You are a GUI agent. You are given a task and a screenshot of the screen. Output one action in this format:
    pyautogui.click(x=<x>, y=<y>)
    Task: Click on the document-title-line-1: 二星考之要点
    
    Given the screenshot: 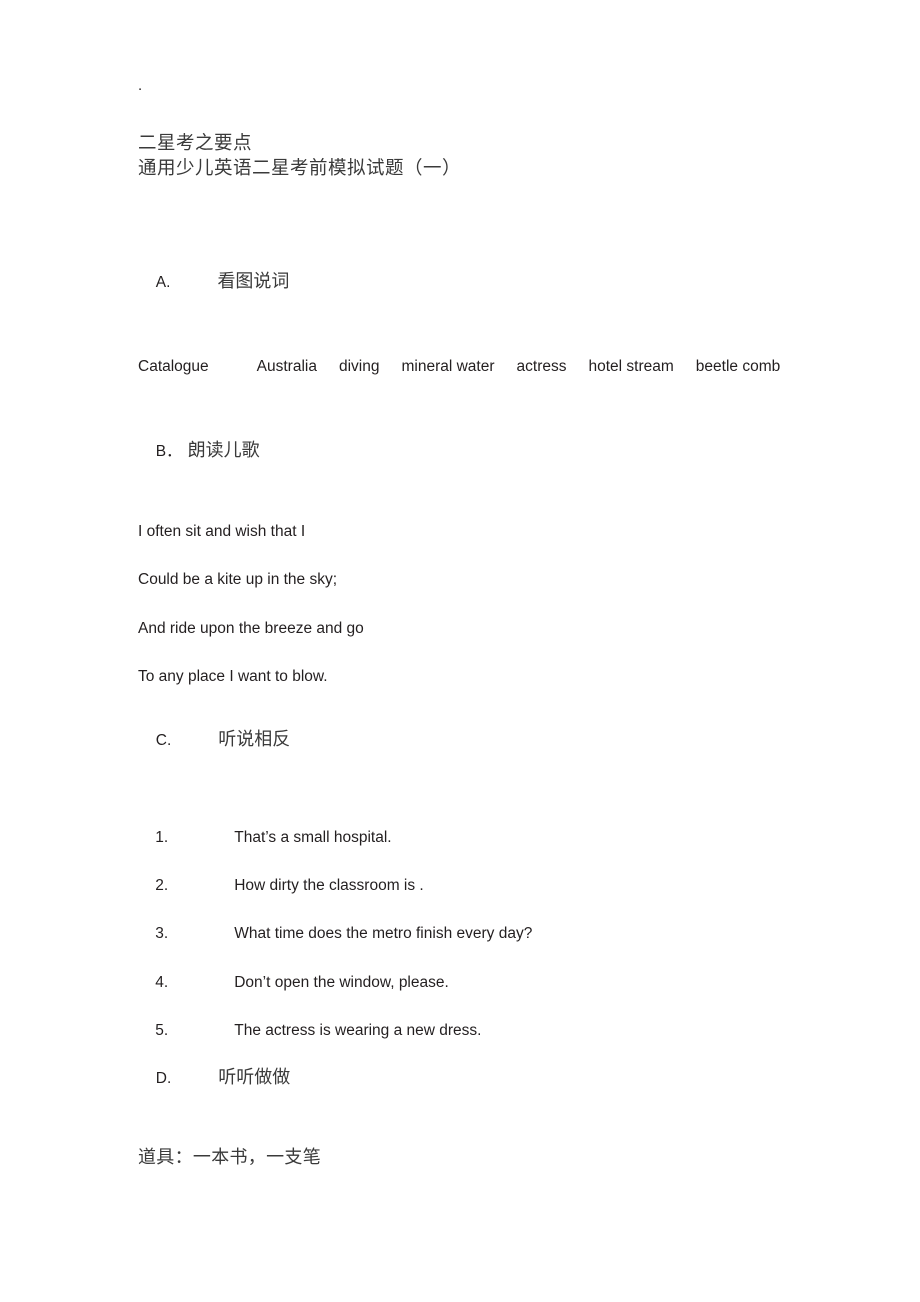 What is the action you would take?
    pyautogui.click(x=195, y=143)
    